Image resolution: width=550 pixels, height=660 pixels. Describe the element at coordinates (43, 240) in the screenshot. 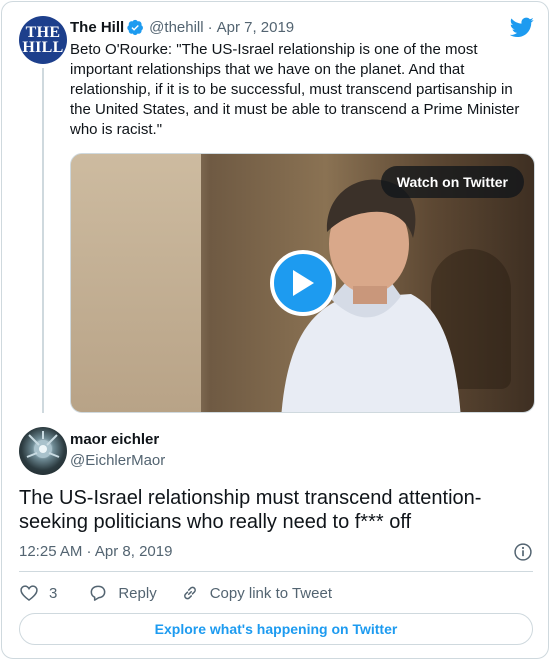

I see `thread-line` at that location.